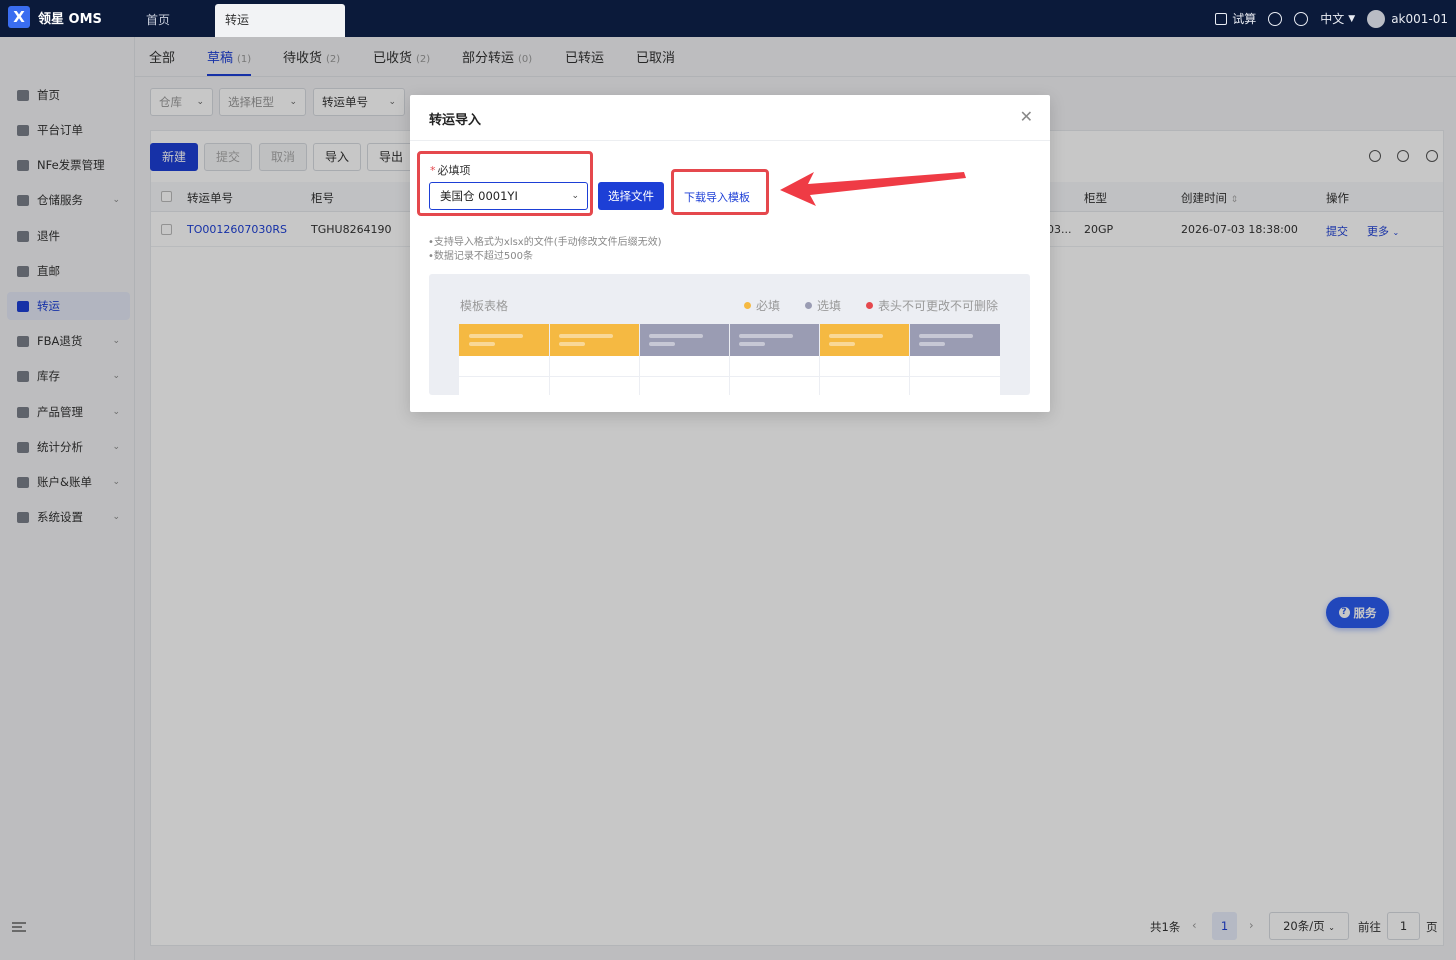 The height and width of the screenshot is (960, 1456). I want to click on logo-icon: X, so click(19, 17).